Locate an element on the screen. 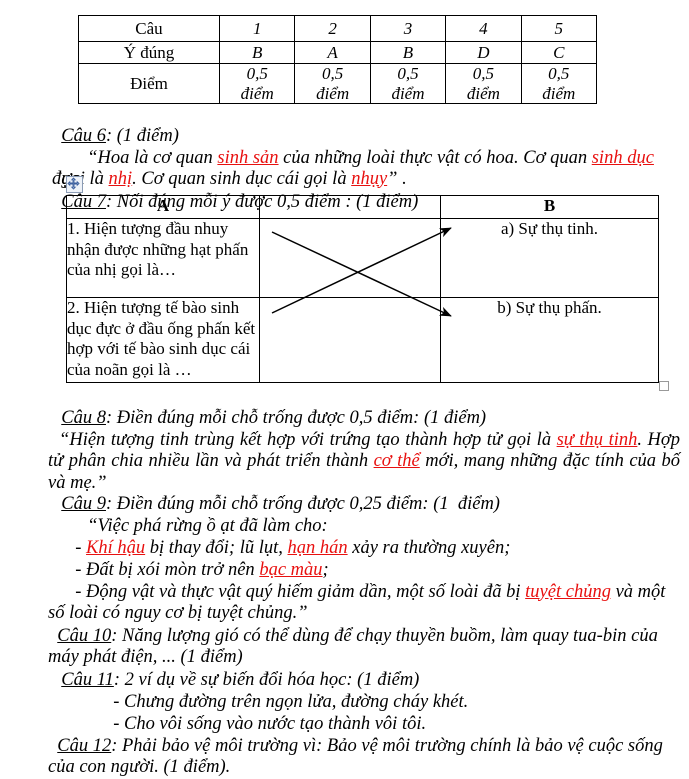  table-move-handle is located at coordinates (74, 184).